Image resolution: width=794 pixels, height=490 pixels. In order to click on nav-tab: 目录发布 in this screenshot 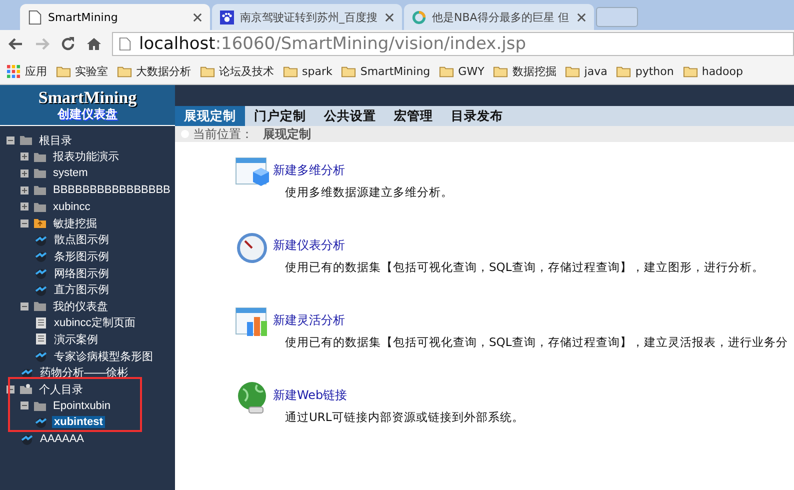, I will do `click(477, 116)`.